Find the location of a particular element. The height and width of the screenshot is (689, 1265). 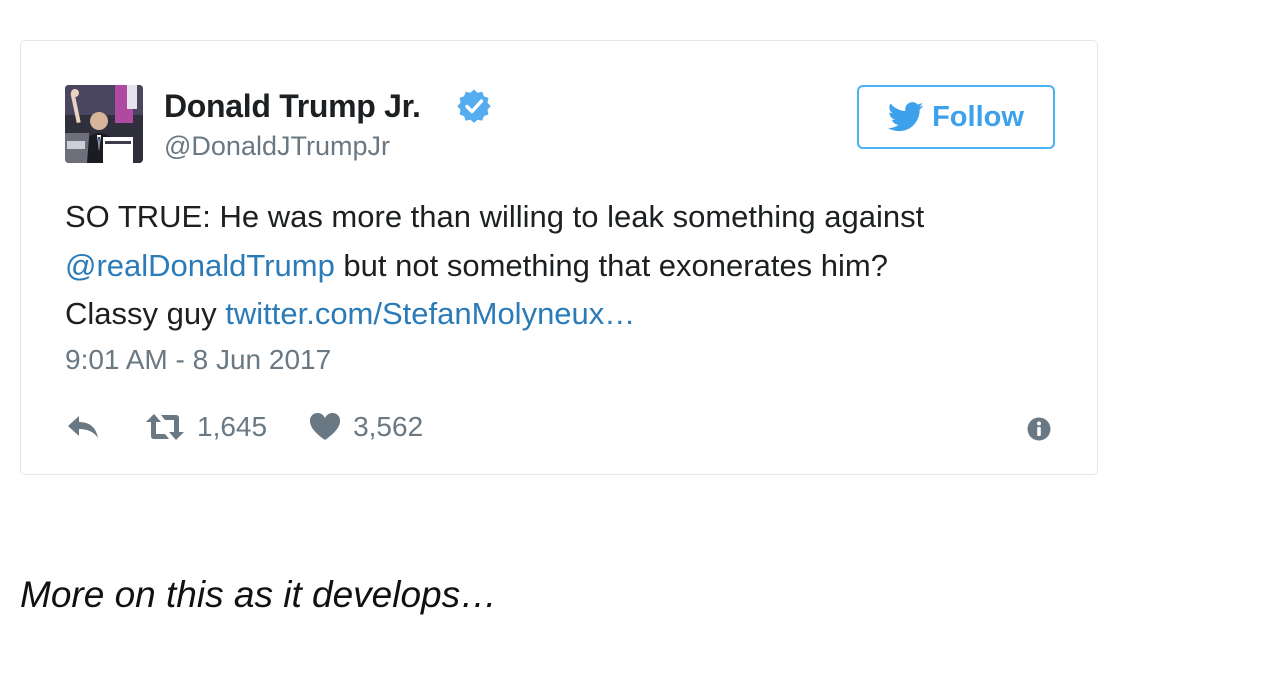

follow-button-label: Follow is located at coordinates (978, 116).